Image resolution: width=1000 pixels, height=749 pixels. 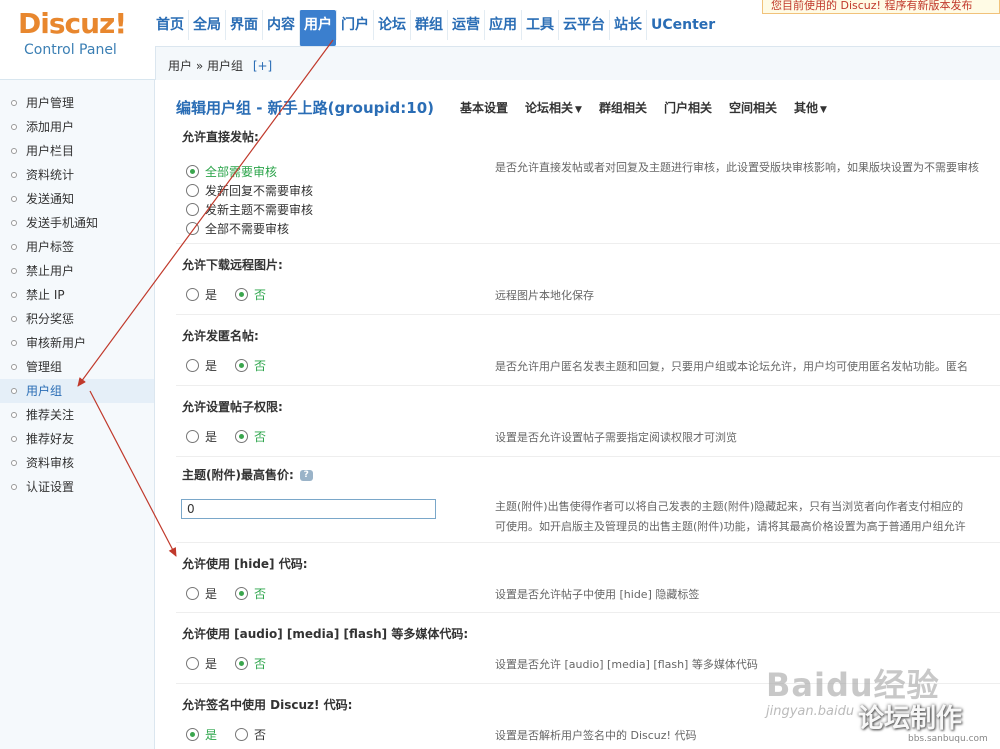 I want to click on breadcrumb-path: 用户 » 用户组, so click(x=205, y=66).